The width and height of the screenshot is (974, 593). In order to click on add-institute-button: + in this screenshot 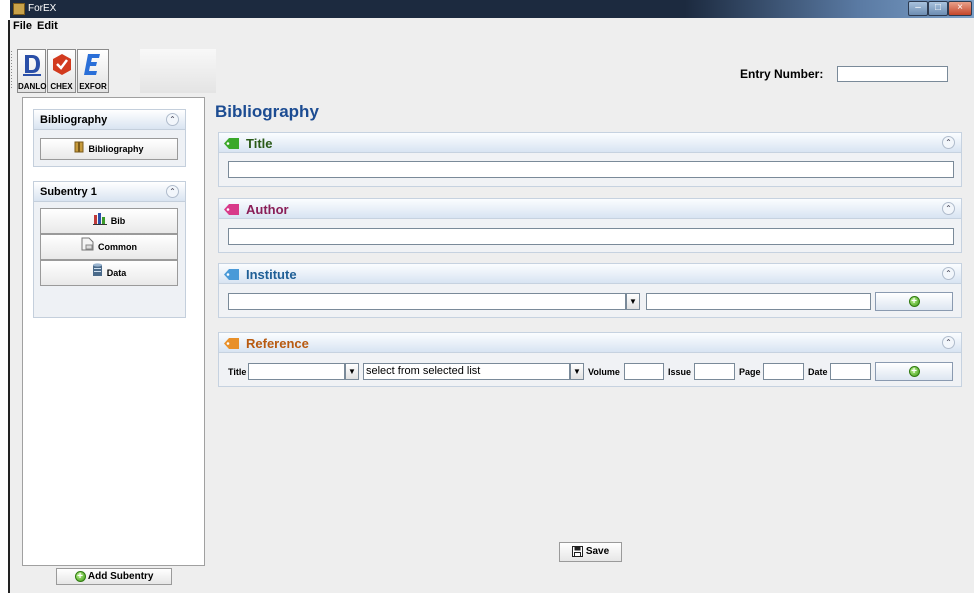, I will do `click(914, 301)`.